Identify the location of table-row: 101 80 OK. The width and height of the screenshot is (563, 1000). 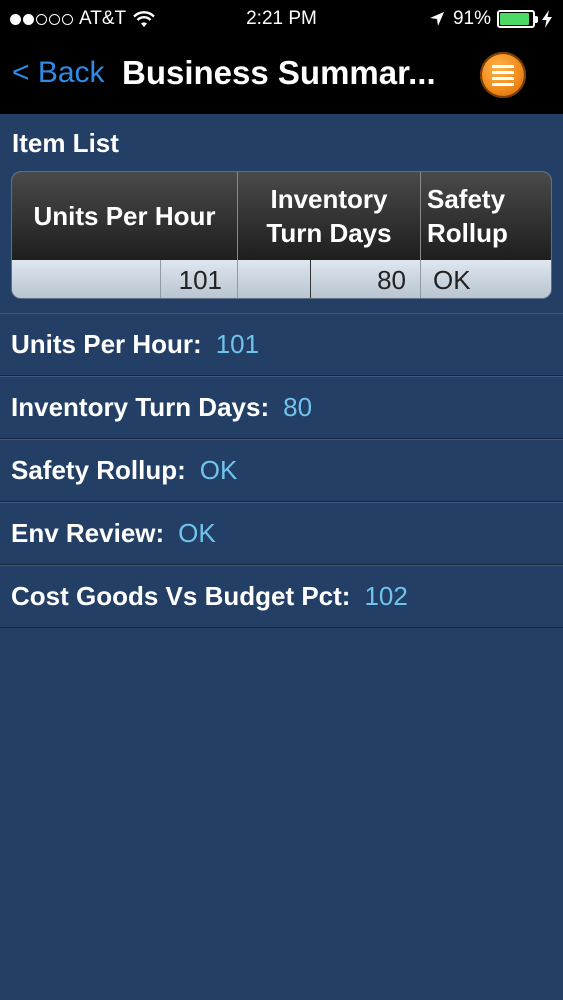
(281, 279).